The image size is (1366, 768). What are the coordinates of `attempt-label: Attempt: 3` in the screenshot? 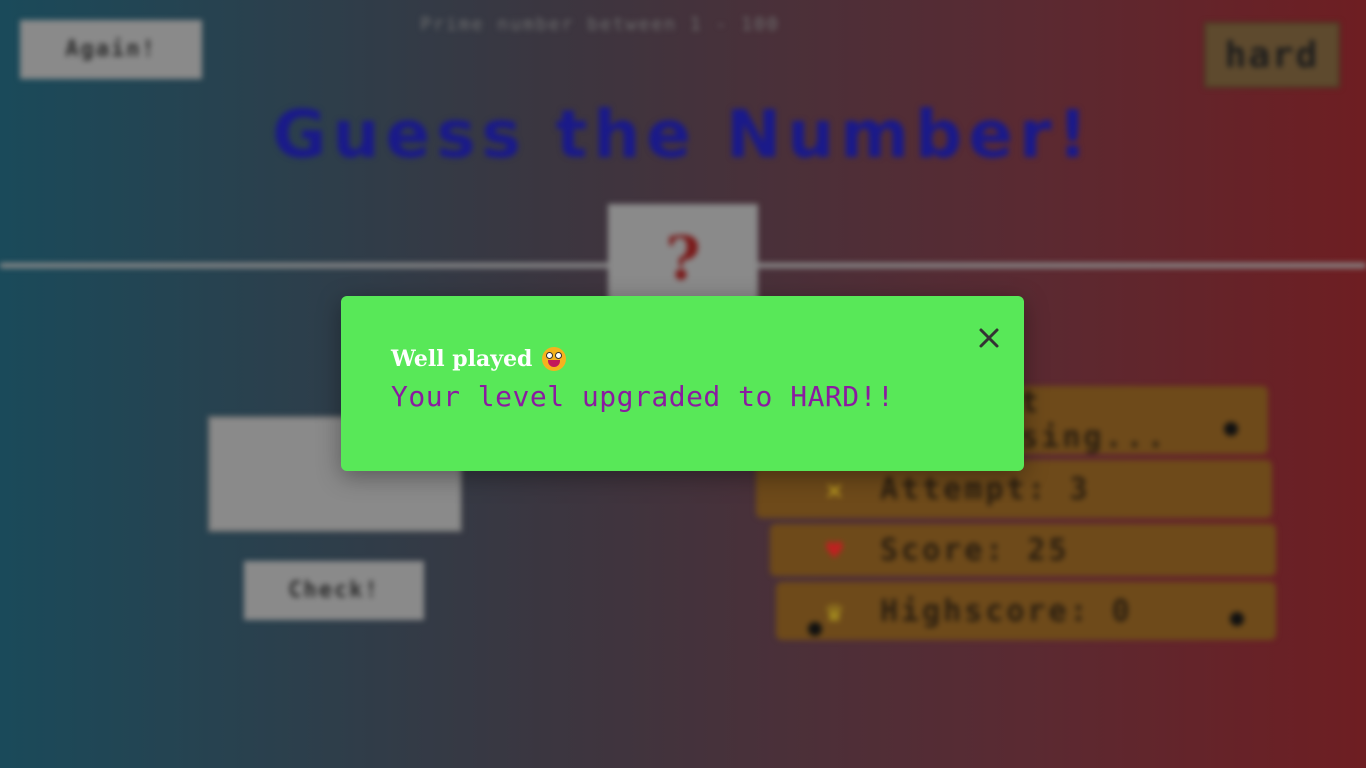 It's located at (985, 489).